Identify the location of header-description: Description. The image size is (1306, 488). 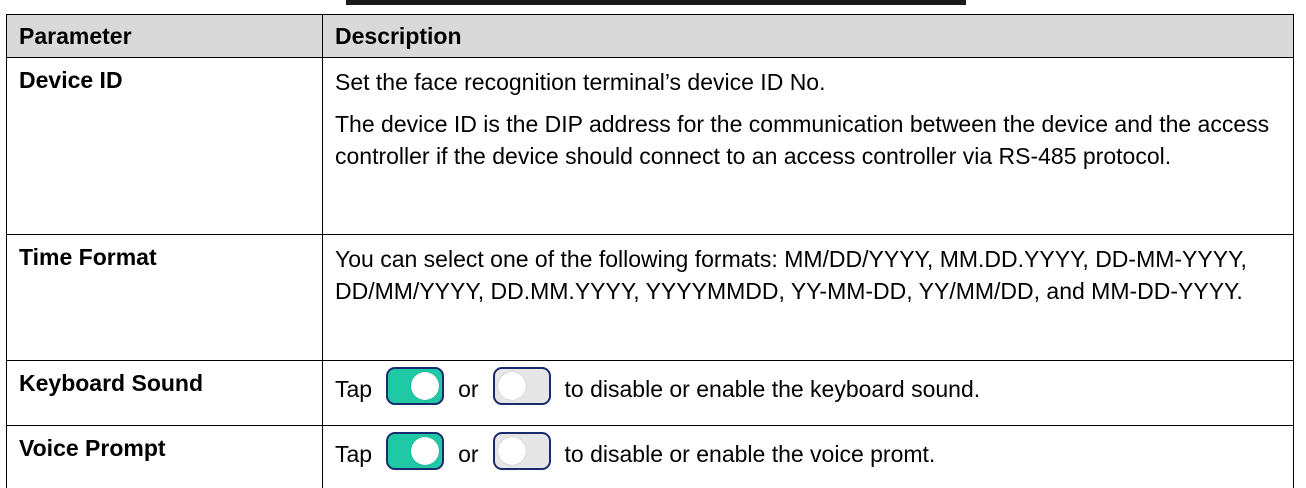
(808, 36).